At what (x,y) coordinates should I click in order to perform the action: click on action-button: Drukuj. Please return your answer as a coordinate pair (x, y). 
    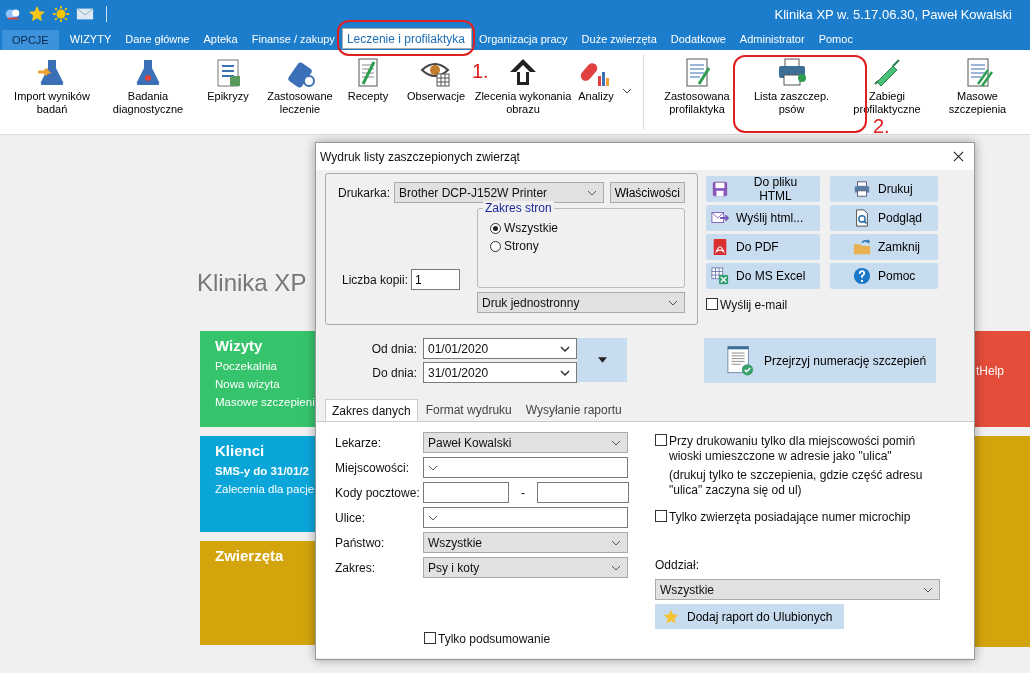
    Looking at the image, I should click on (884, 189).